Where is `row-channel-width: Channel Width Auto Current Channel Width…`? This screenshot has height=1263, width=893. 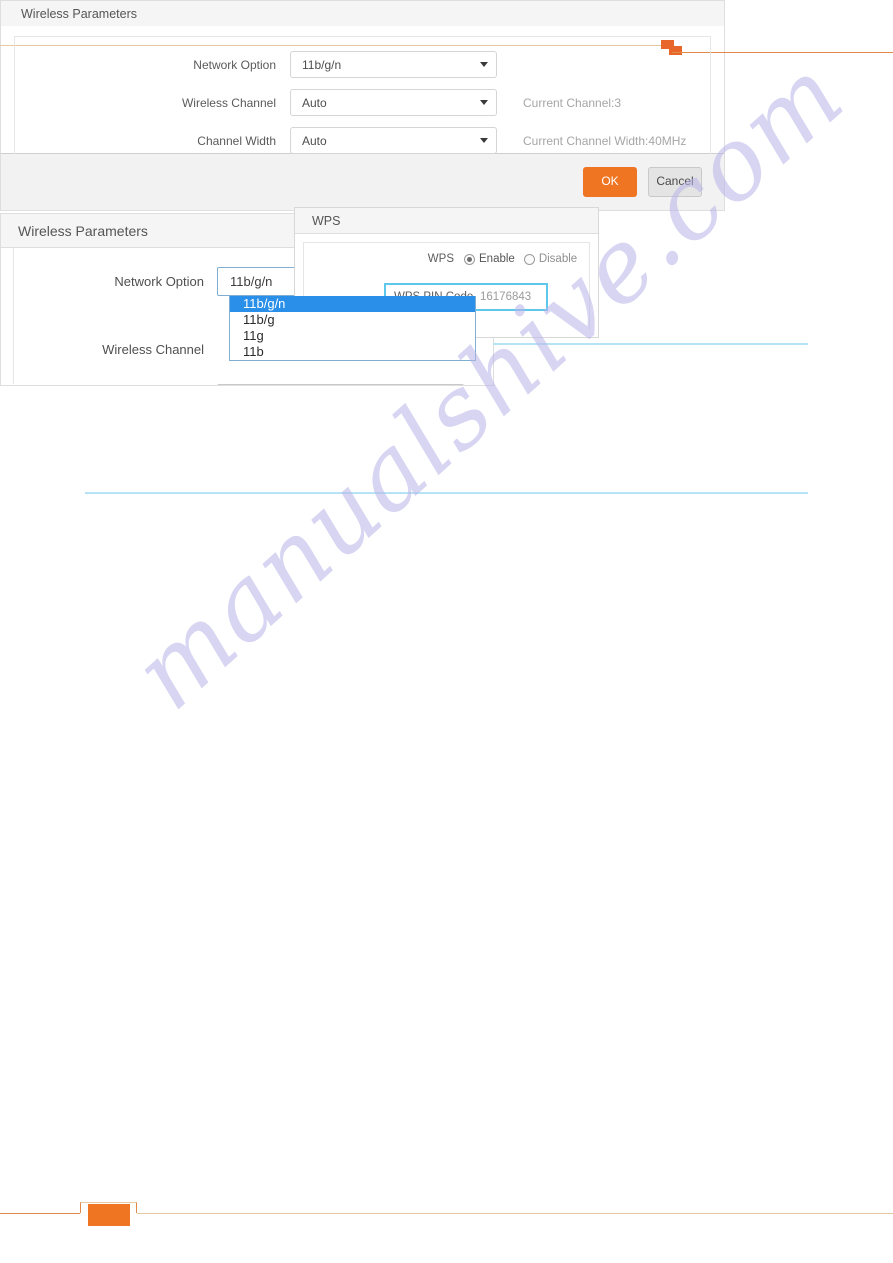
row-channel-width: Channel Width Auto Current Channel Width… is located at coordinates (362, 140).